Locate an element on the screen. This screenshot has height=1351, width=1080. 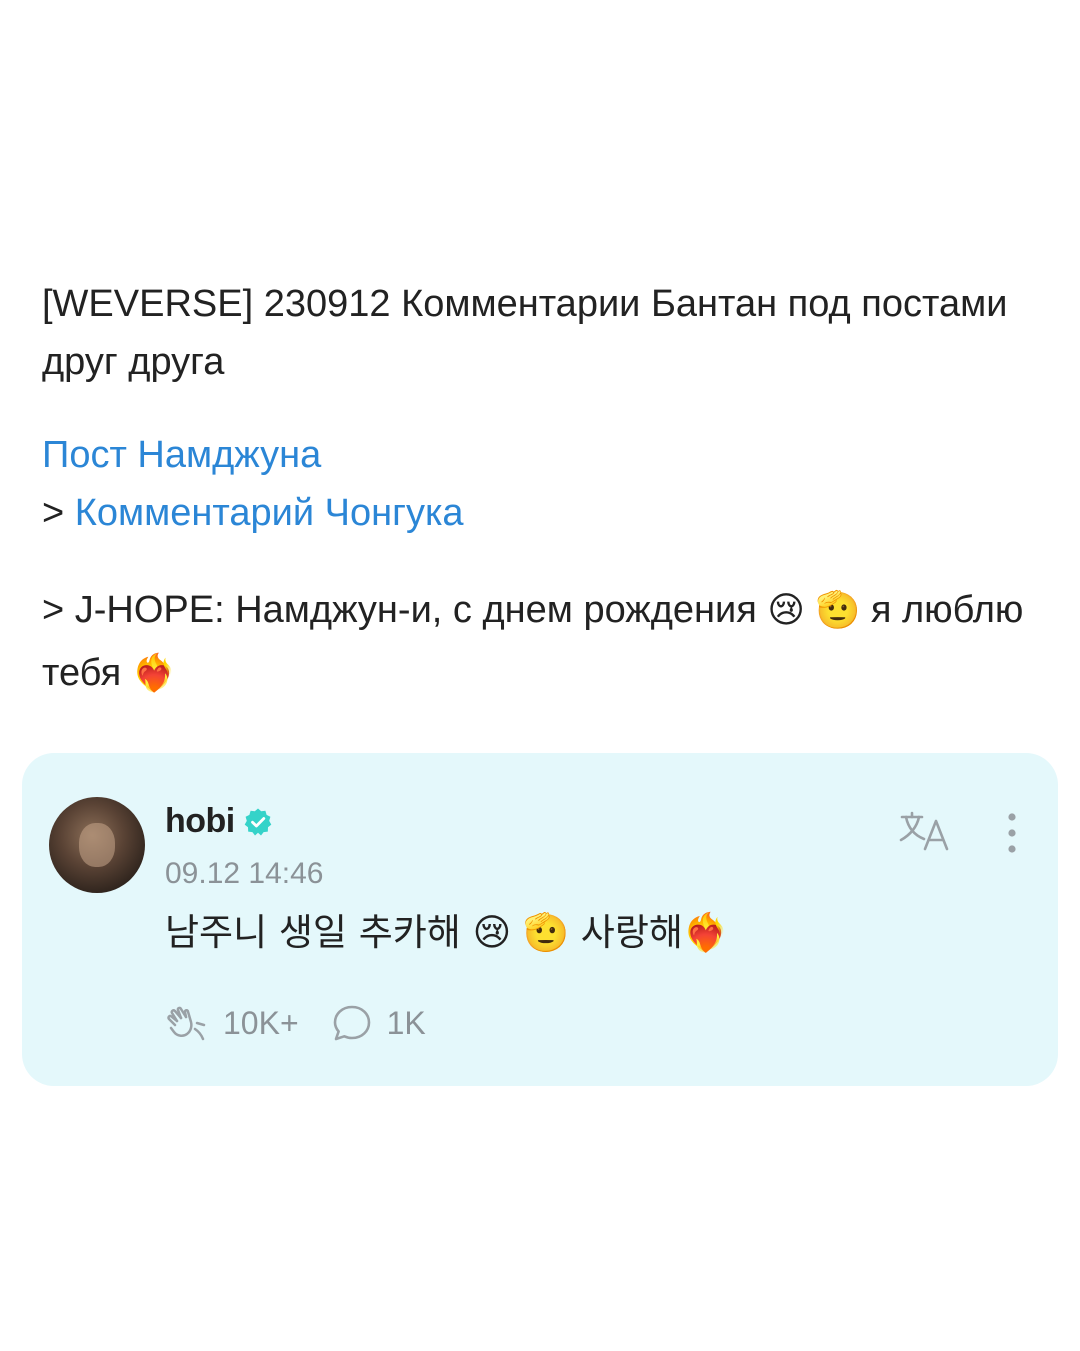
comment-timestamp: 09.12 14:46 is located at coordinates (244, 873).